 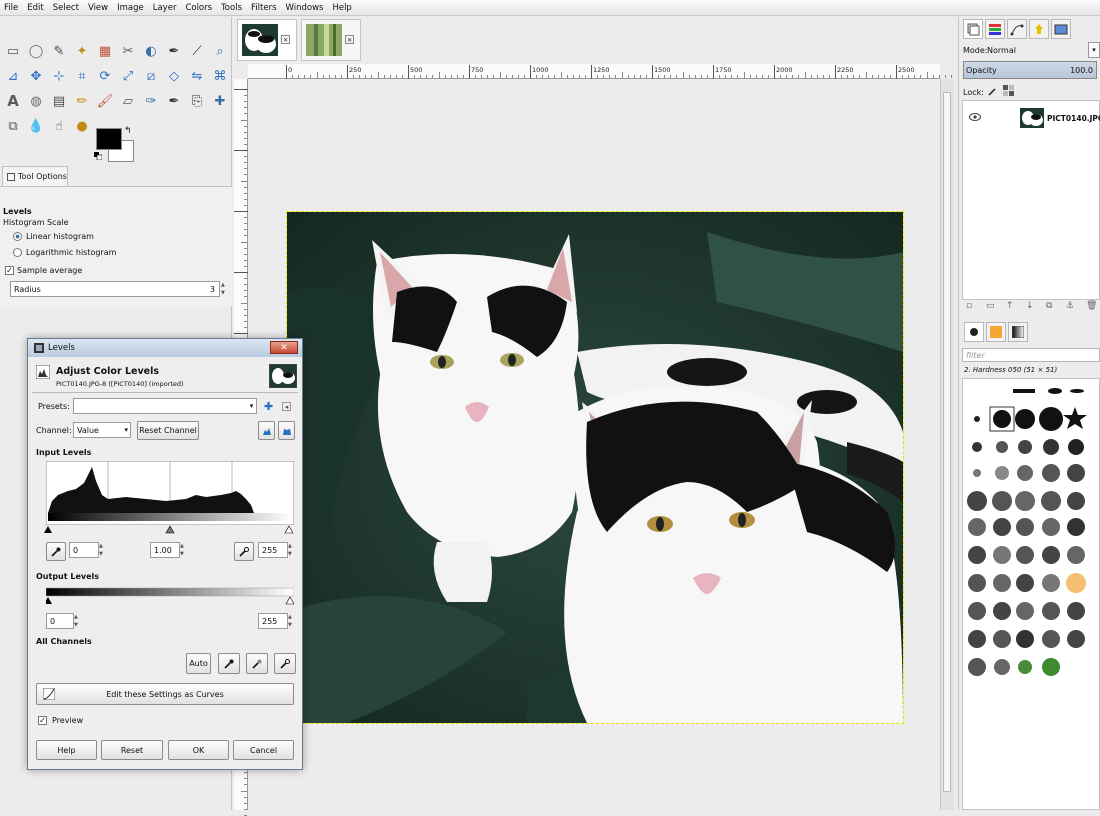 What do you see at coordinates (198, 663) in the screenshot?
I see `auto-button: Auto` at bounding box center [198, 663].